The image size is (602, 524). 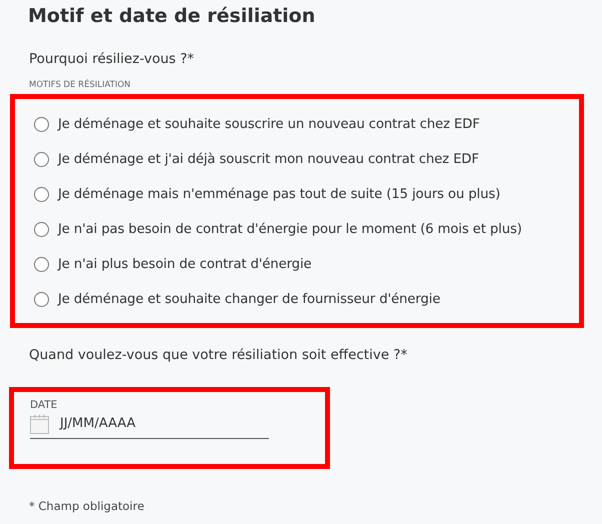 I want to click on section-title: Motif et date de résiliation, so click(x=172, y=16).